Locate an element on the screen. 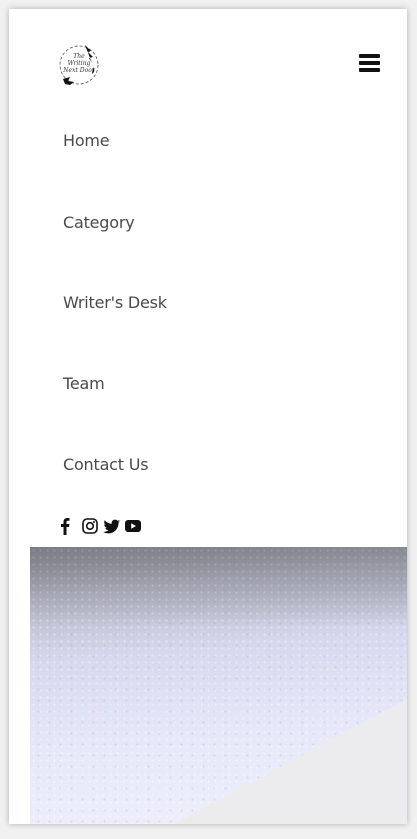  social-links is located at coordinates (120, 526).